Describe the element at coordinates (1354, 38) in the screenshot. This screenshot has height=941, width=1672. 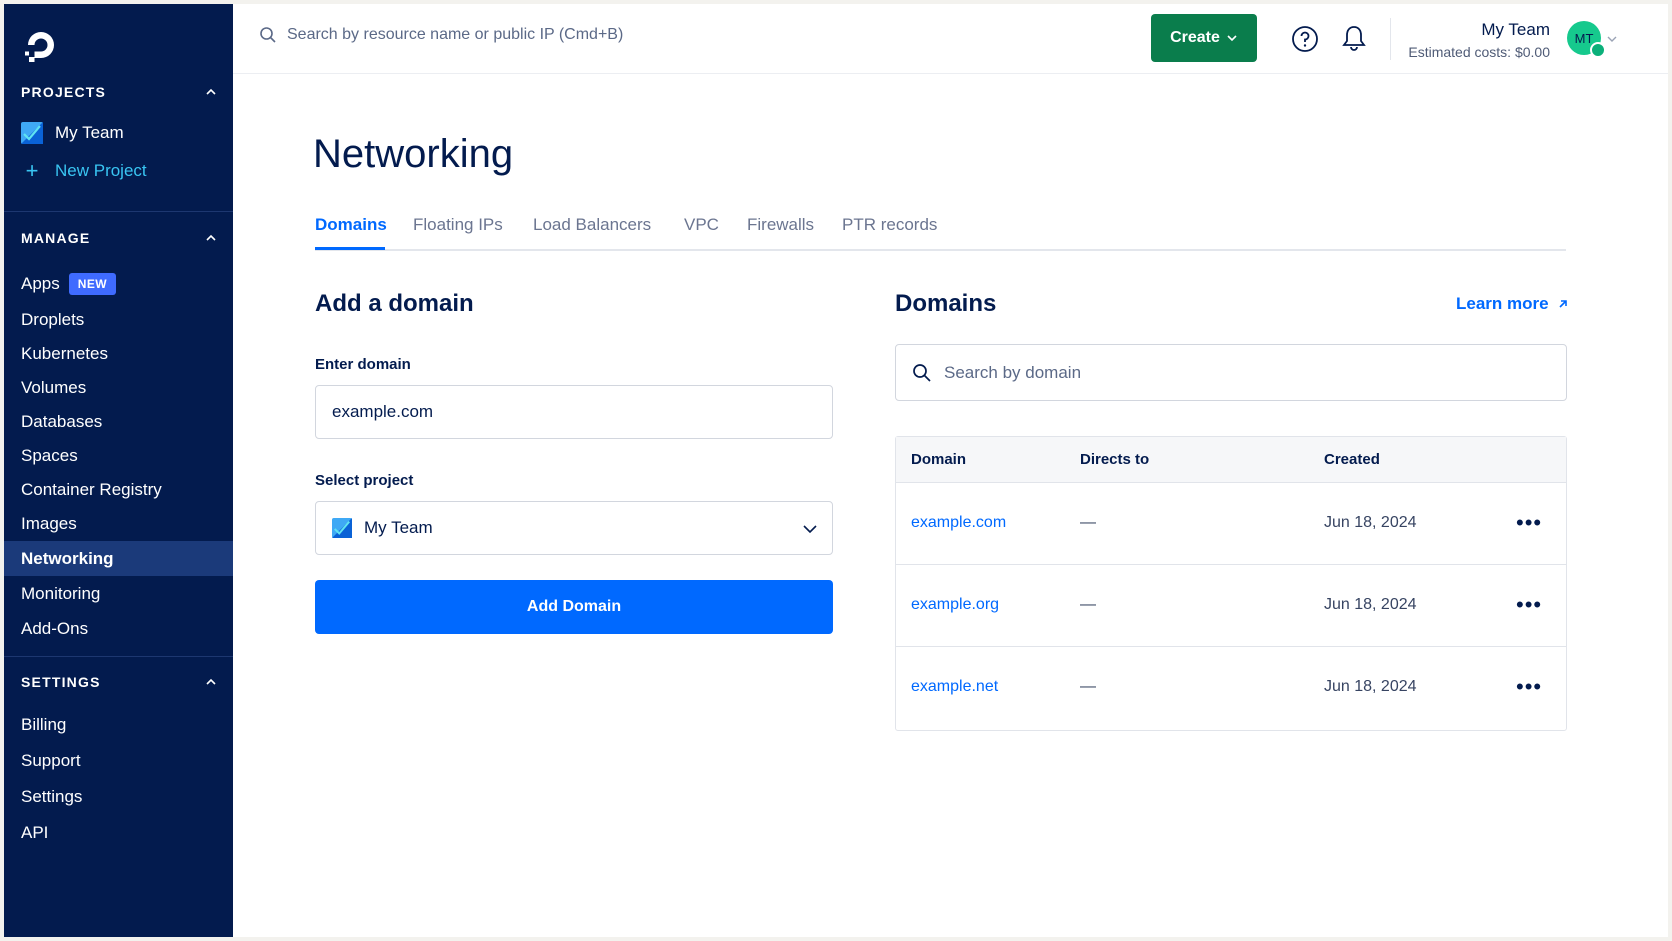
I see `bell-icon` at that location.